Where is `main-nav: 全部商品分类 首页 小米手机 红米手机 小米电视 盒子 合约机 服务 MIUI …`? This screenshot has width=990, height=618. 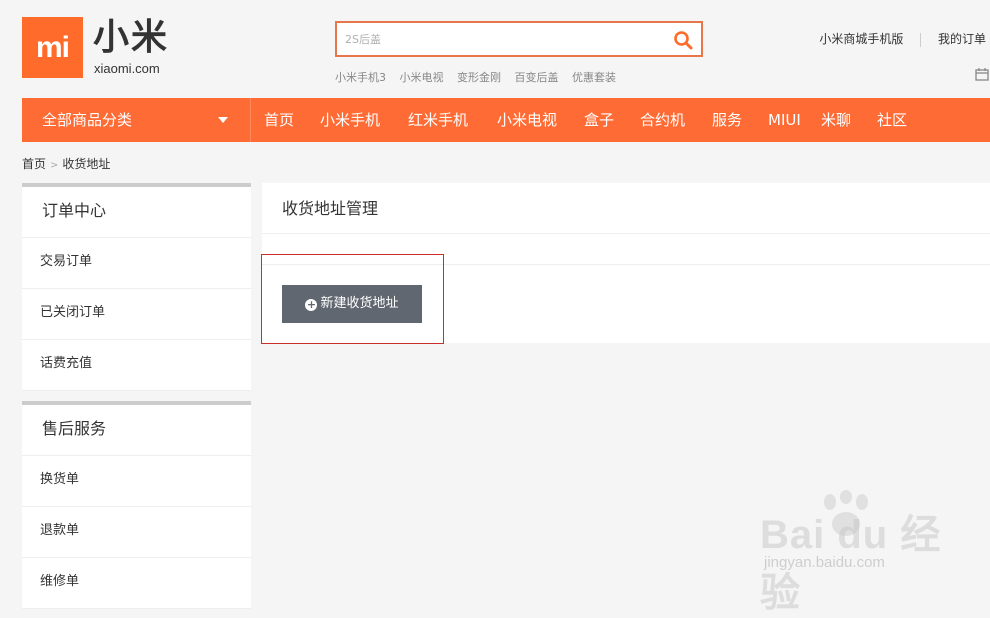
main-nav: 全部商品分类 首页 小米手机 红米手机 小米电视 盒子 合约机 服务 MIUI … is located at coordinates (506, 120).